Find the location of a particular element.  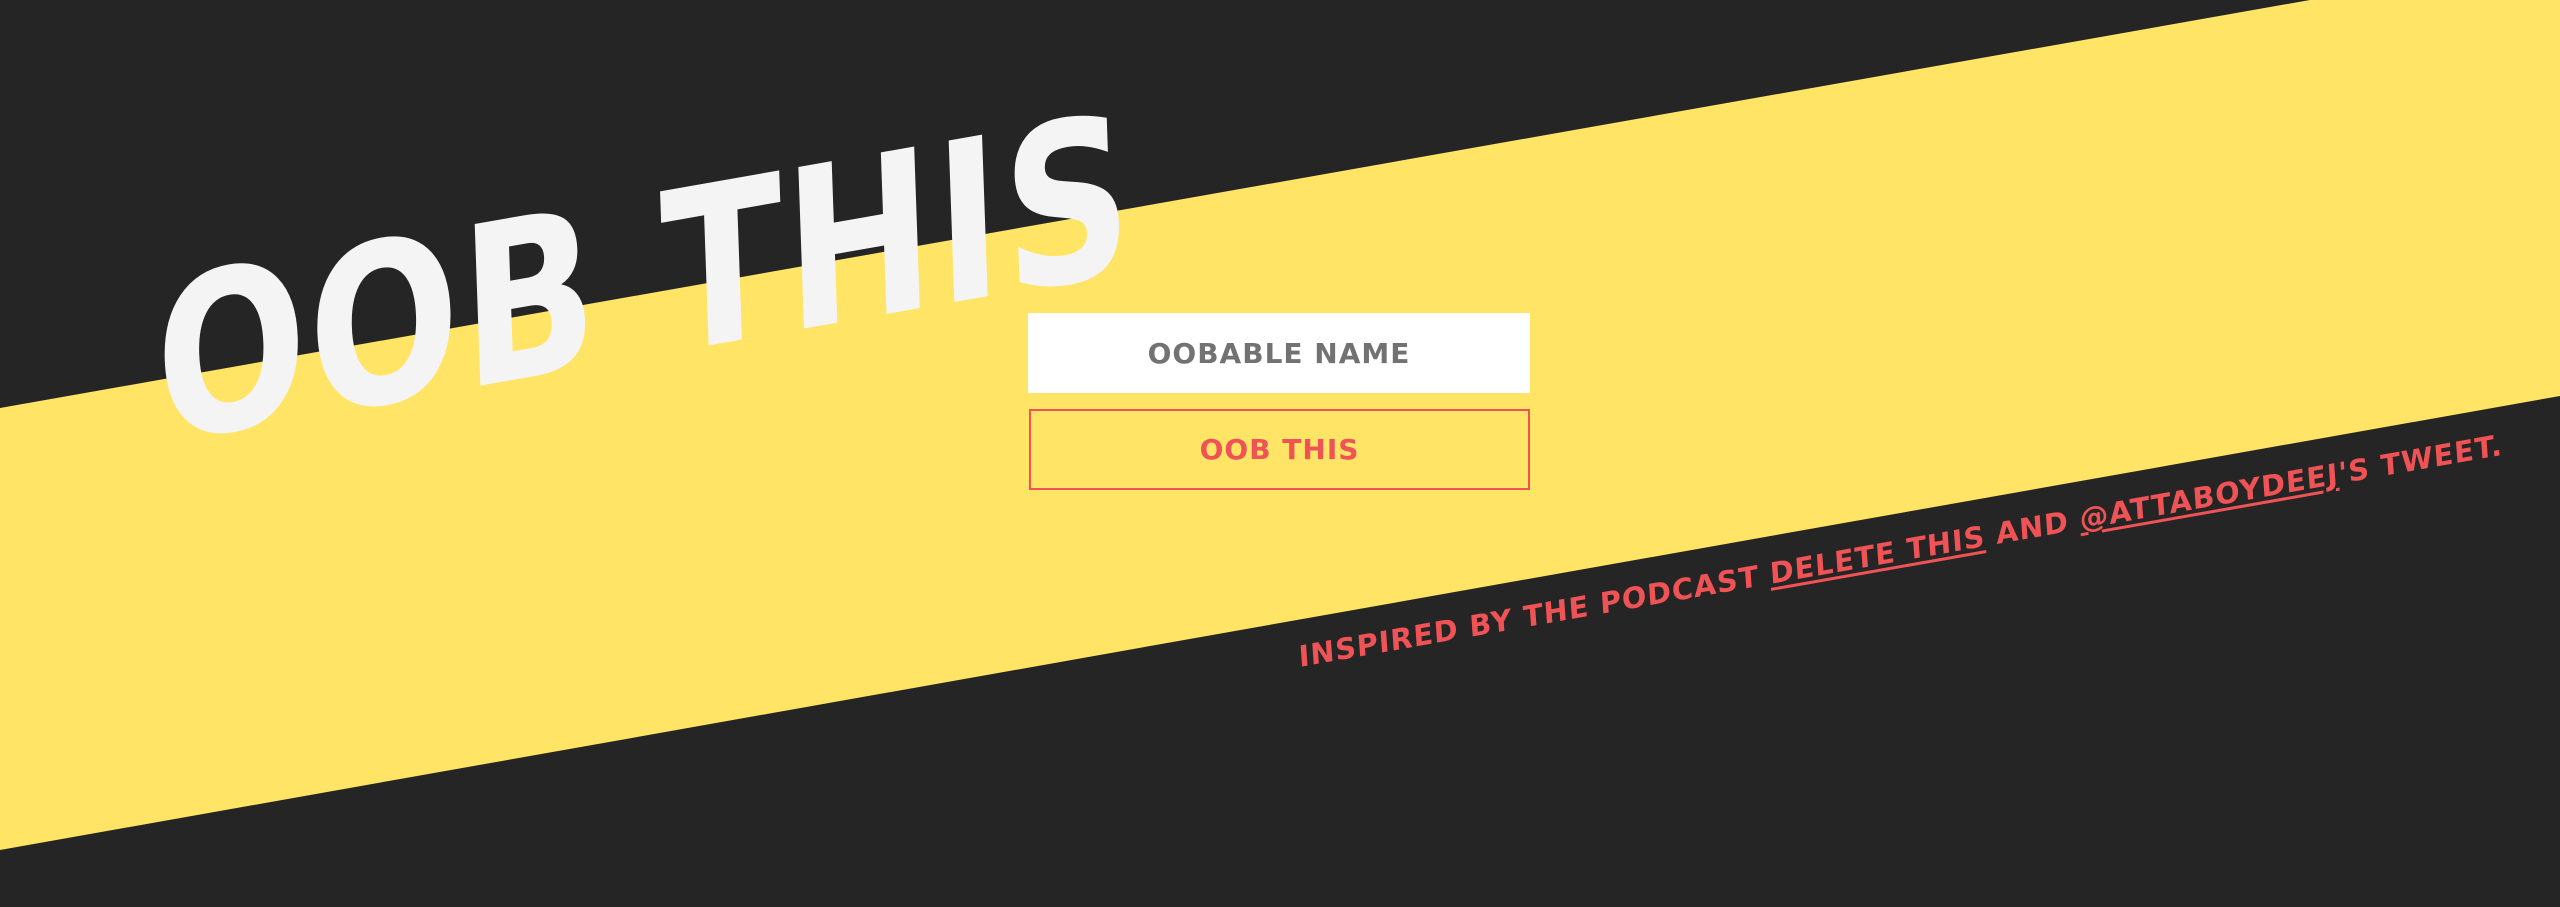

oob-this-button: OOB THIS is located at coordinates (1279, 449).